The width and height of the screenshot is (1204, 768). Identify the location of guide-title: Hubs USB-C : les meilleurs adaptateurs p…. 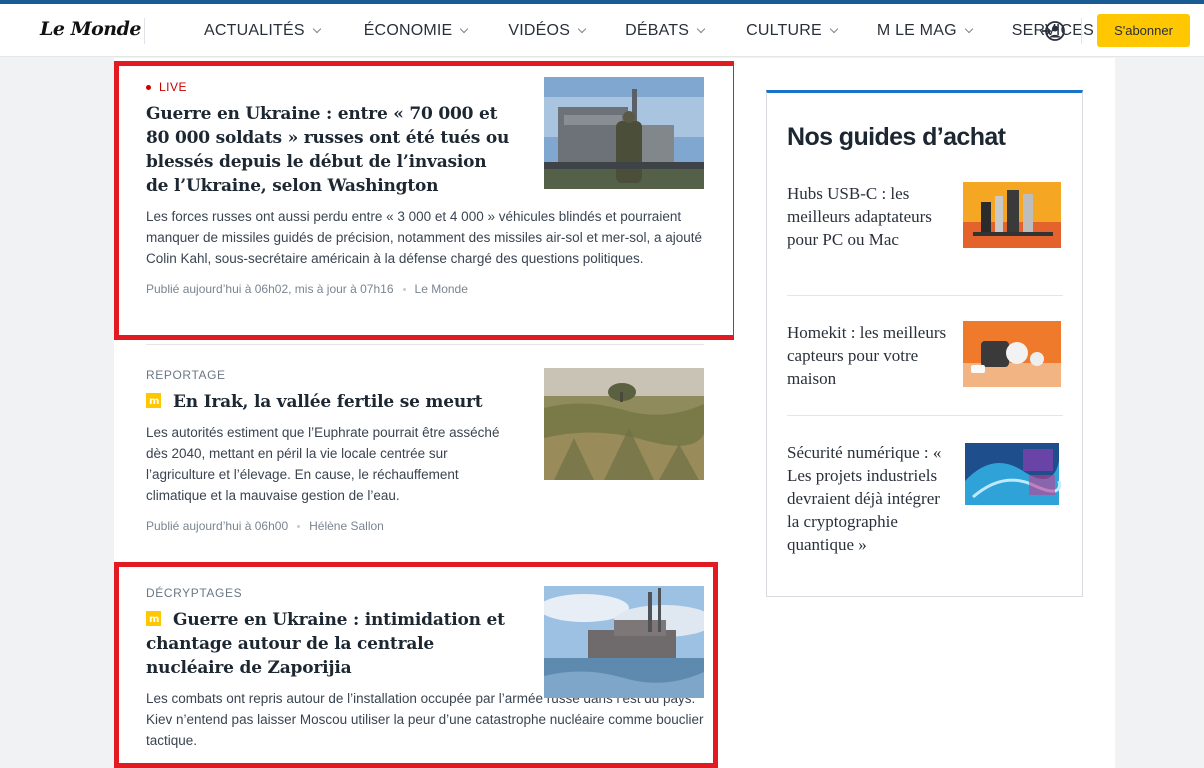
(867, 216).